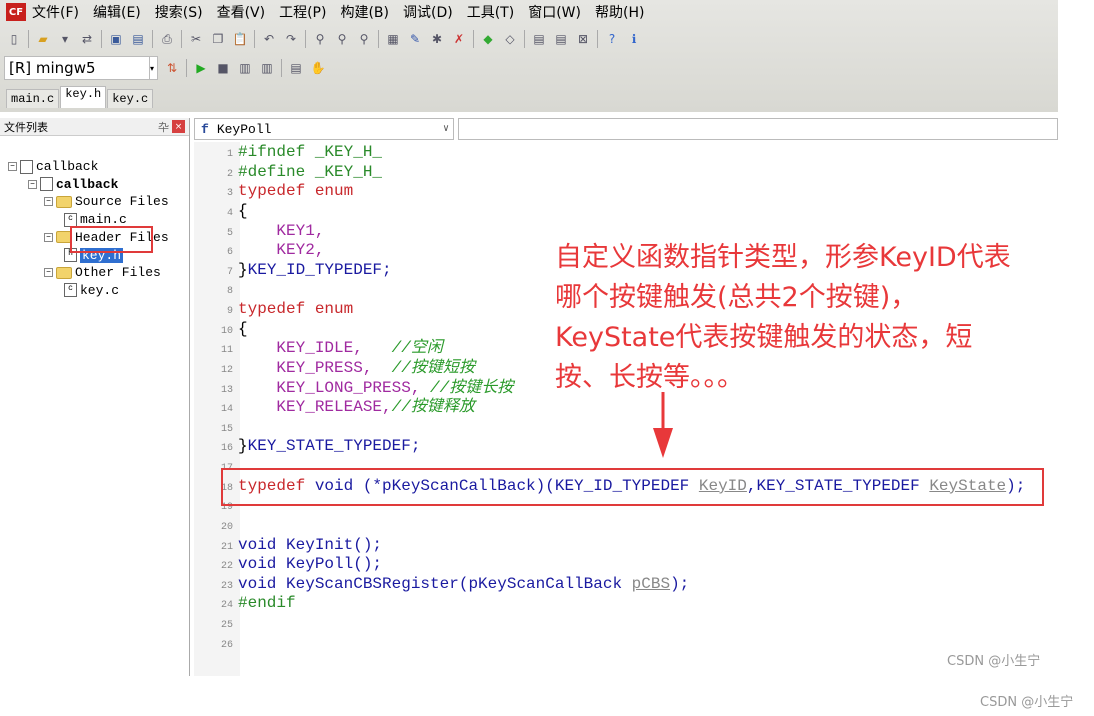  Describe the element at coordinates (334, 446) in the screenshot. I see `code-token: KEY_STATE_TYPEDEF;` at that location.